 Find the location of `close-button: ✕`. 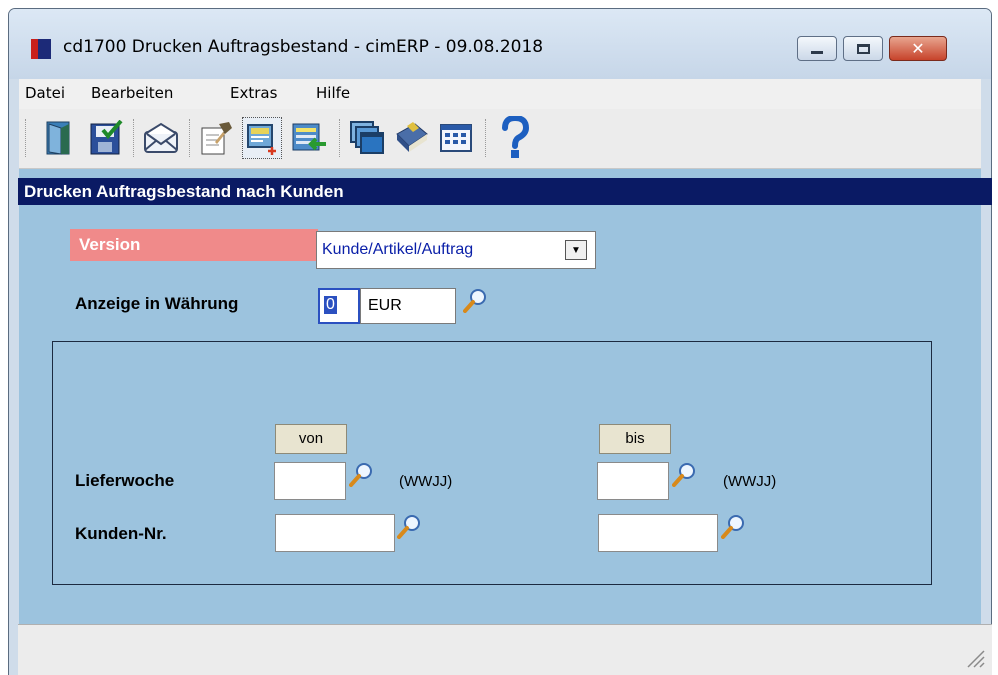

close-button: ✕ is located at coordinates (918, 48).